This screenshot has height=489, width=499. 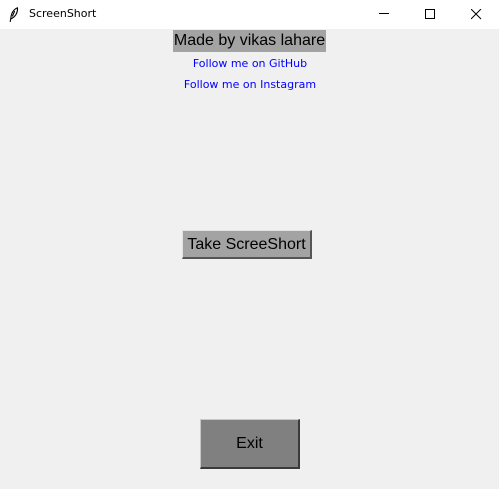 What do you see at coordinates (63, 13) in the screenshot?
I see `window-title: ScreenShort` at bounding box center [63, 13].